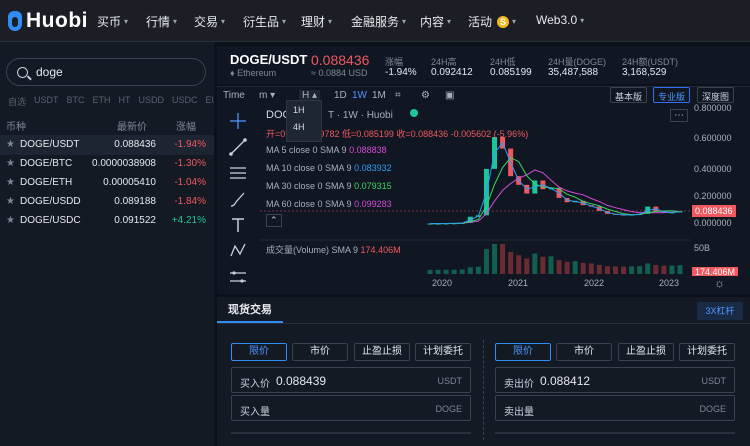 Image resolution: width=750 pixels, height=446 pixels. What do you see at coordinates (268, 59) in the screenshot?
I see `ticker-pair: DOGE/USDT` at bounding box center [268, 59].